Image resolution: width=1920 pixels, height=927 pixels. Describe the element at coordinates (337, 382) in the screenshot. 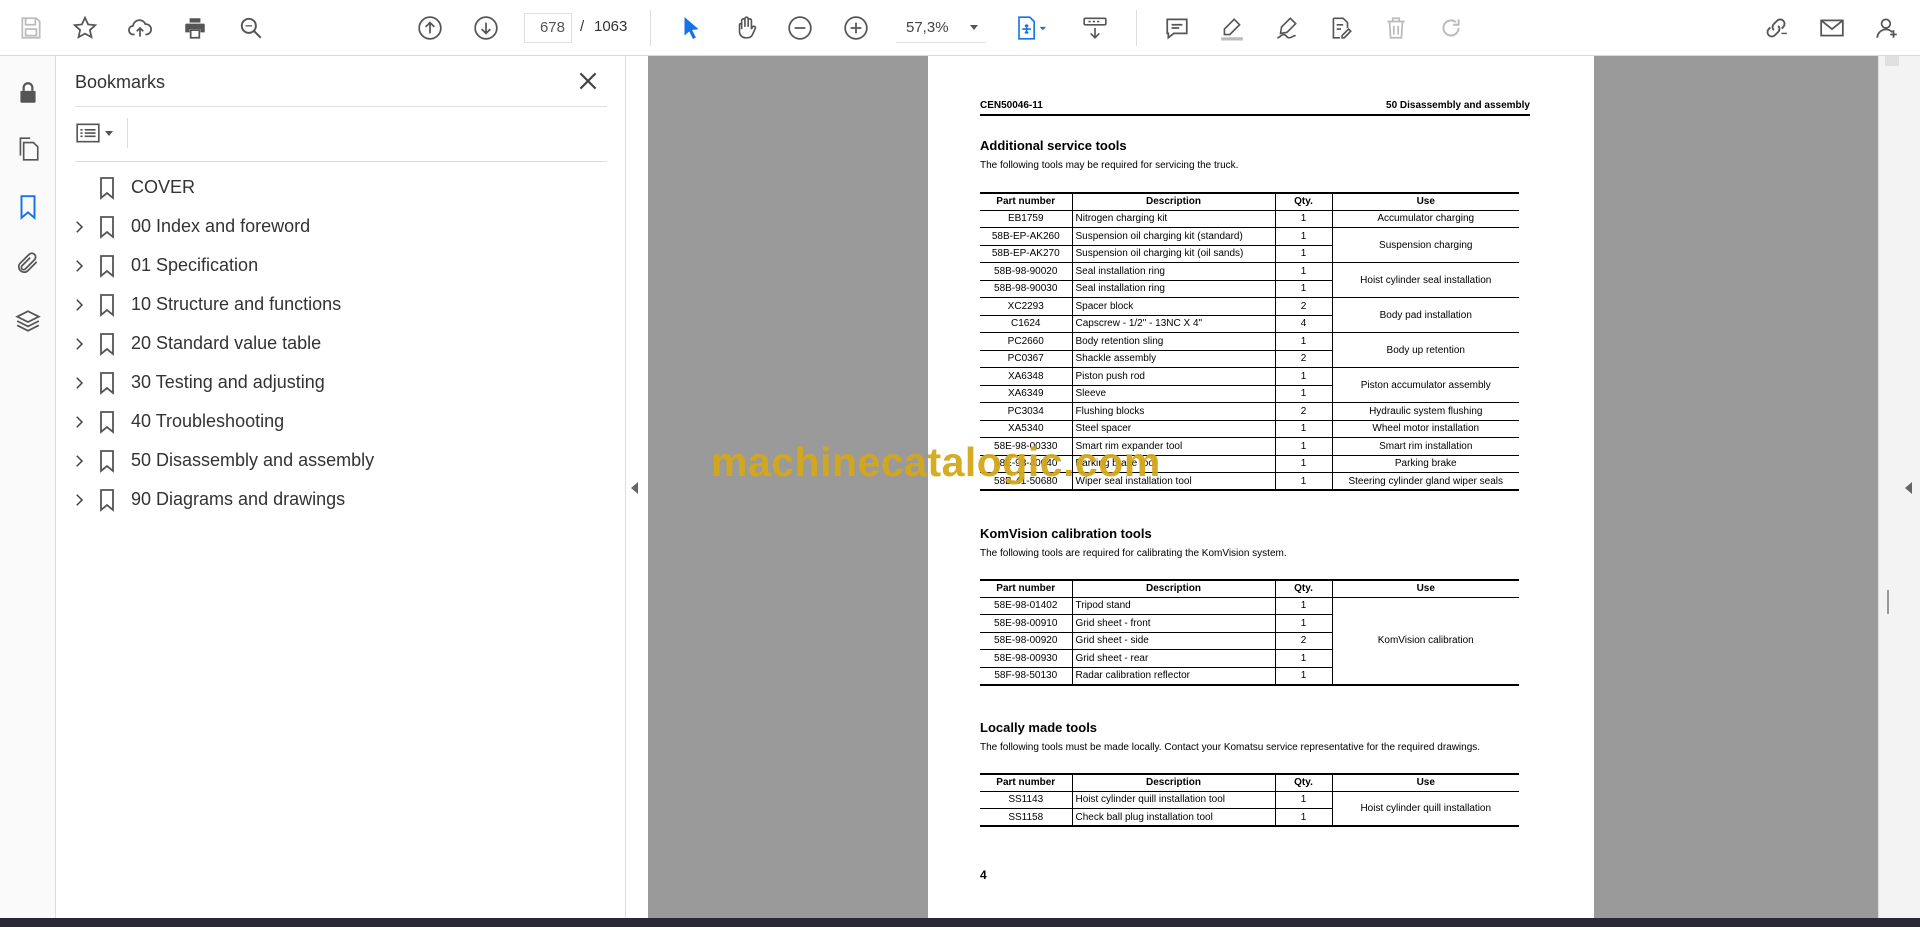

I see `bookmark-item: 30 Testing and adjusting` at that location.